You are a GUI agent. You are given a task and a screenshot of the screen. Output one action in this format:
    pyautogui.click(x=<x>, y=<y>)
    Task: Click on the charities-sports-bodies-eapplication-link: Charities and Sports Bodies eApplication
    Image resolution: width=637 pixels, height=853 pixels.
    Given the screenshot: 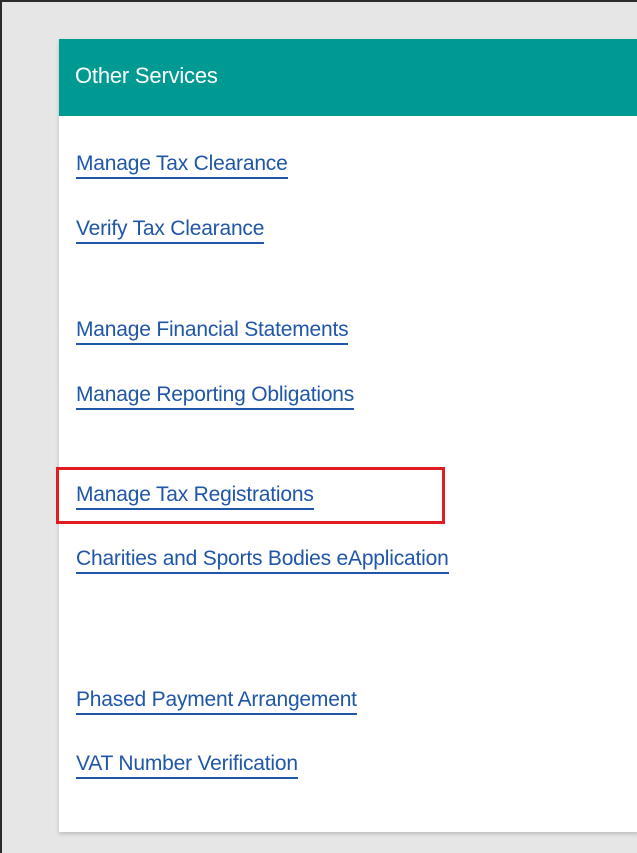 What is the action you would take?
    pyautogui.click(x=262, y=560)
    